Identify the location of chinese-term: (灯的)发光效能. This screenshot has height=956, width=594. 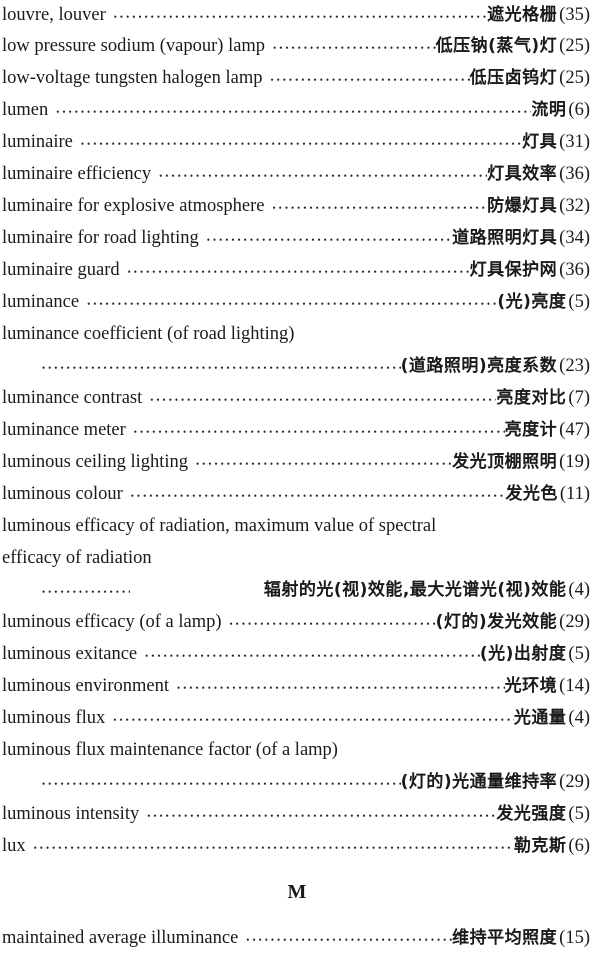
(496, 622).